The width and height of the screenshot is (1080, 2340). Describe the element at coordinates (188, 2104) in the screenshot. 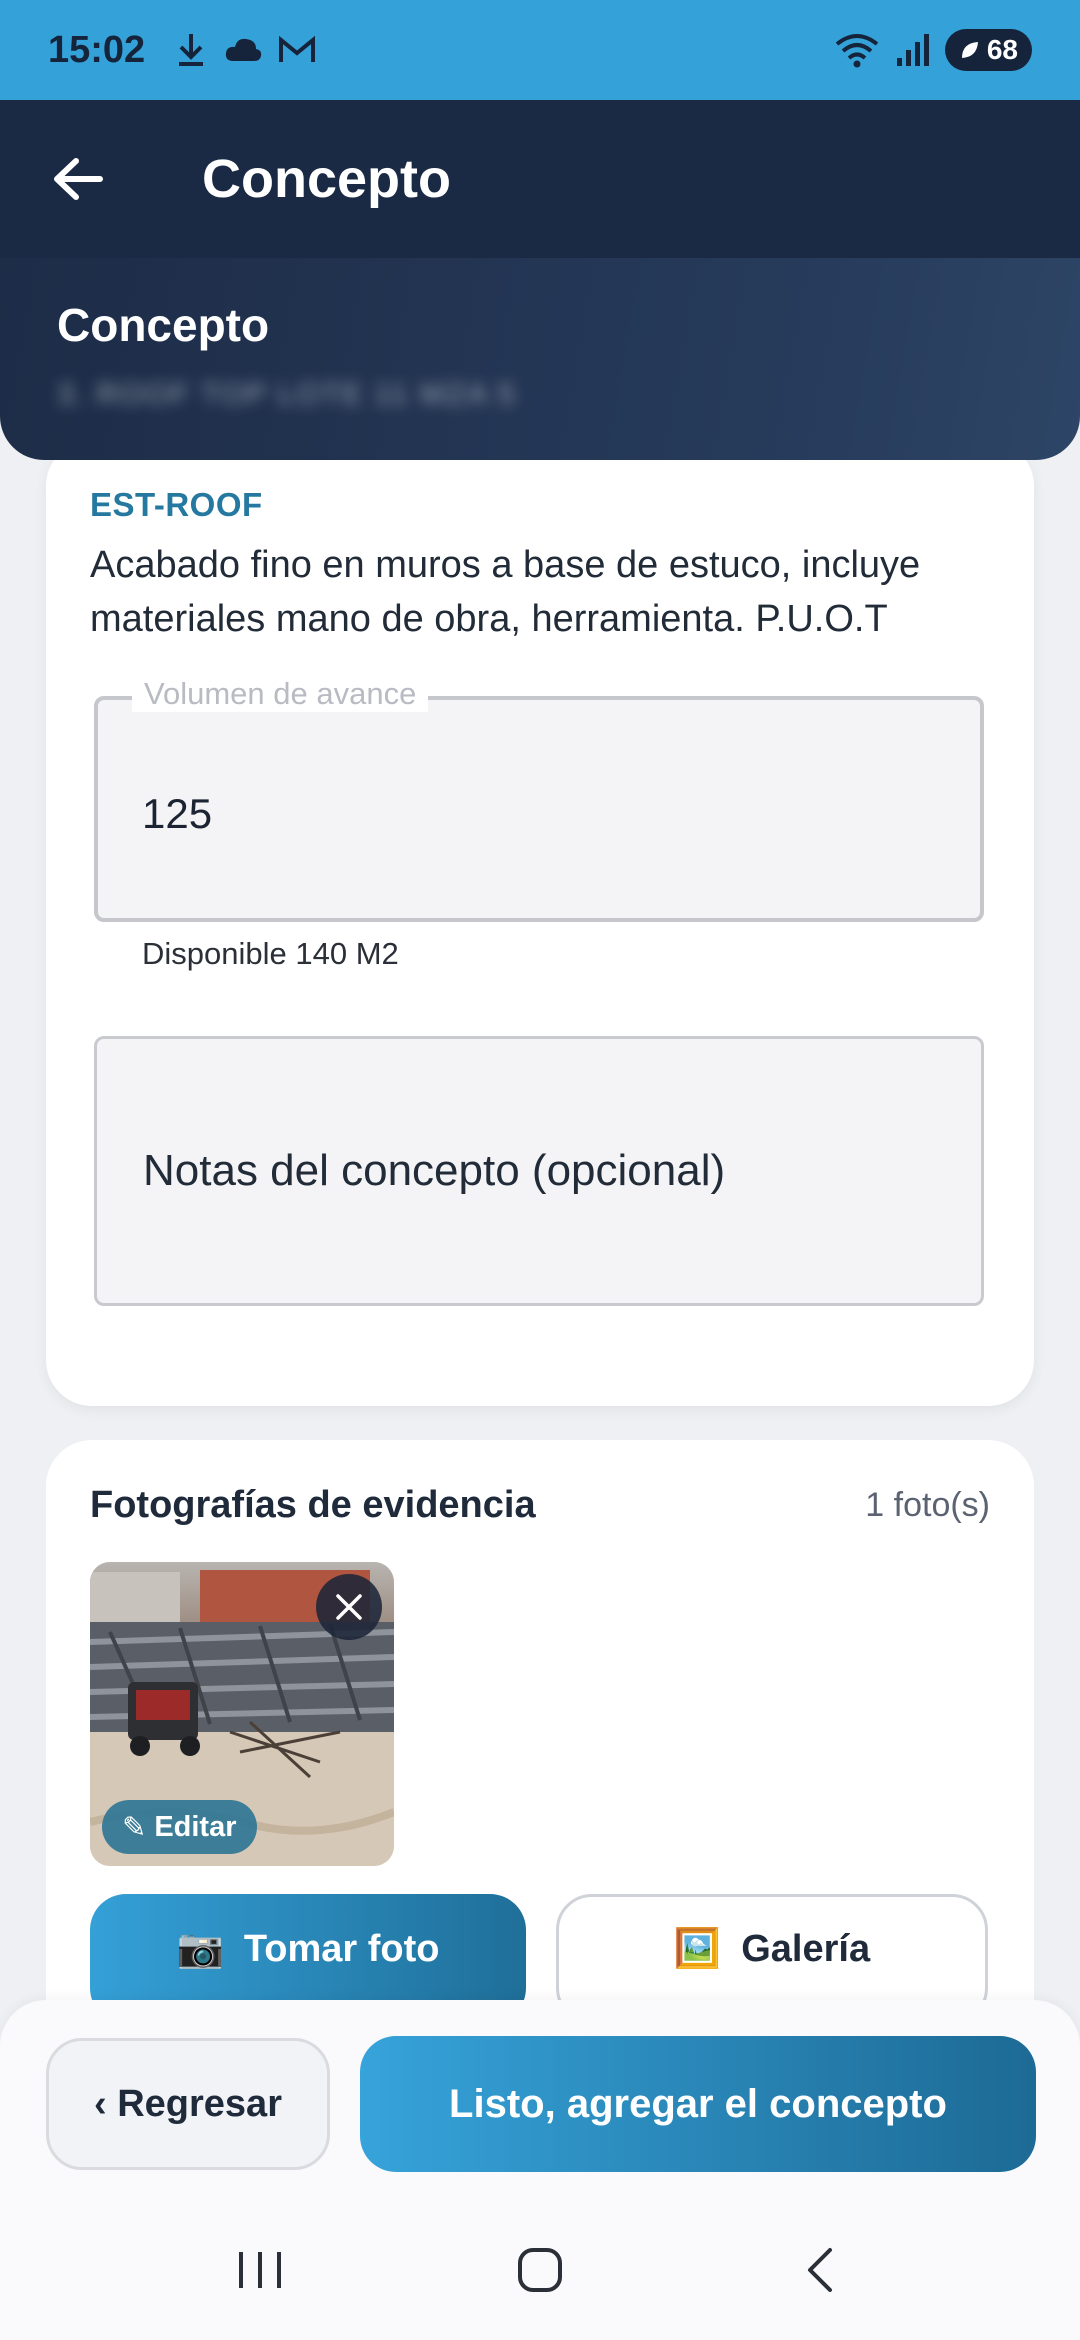

I see `back-action-button: ‹ Regresar` at that location.